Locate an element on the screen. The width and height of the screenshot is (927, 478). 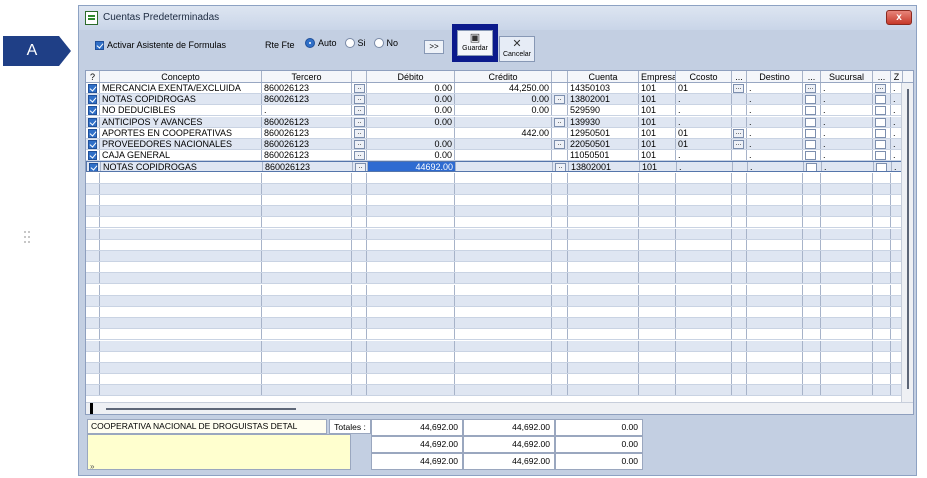
cell-concepto: MERCANCIA EXENTA/EXCLUIDA is located at coordinates (181, 88).